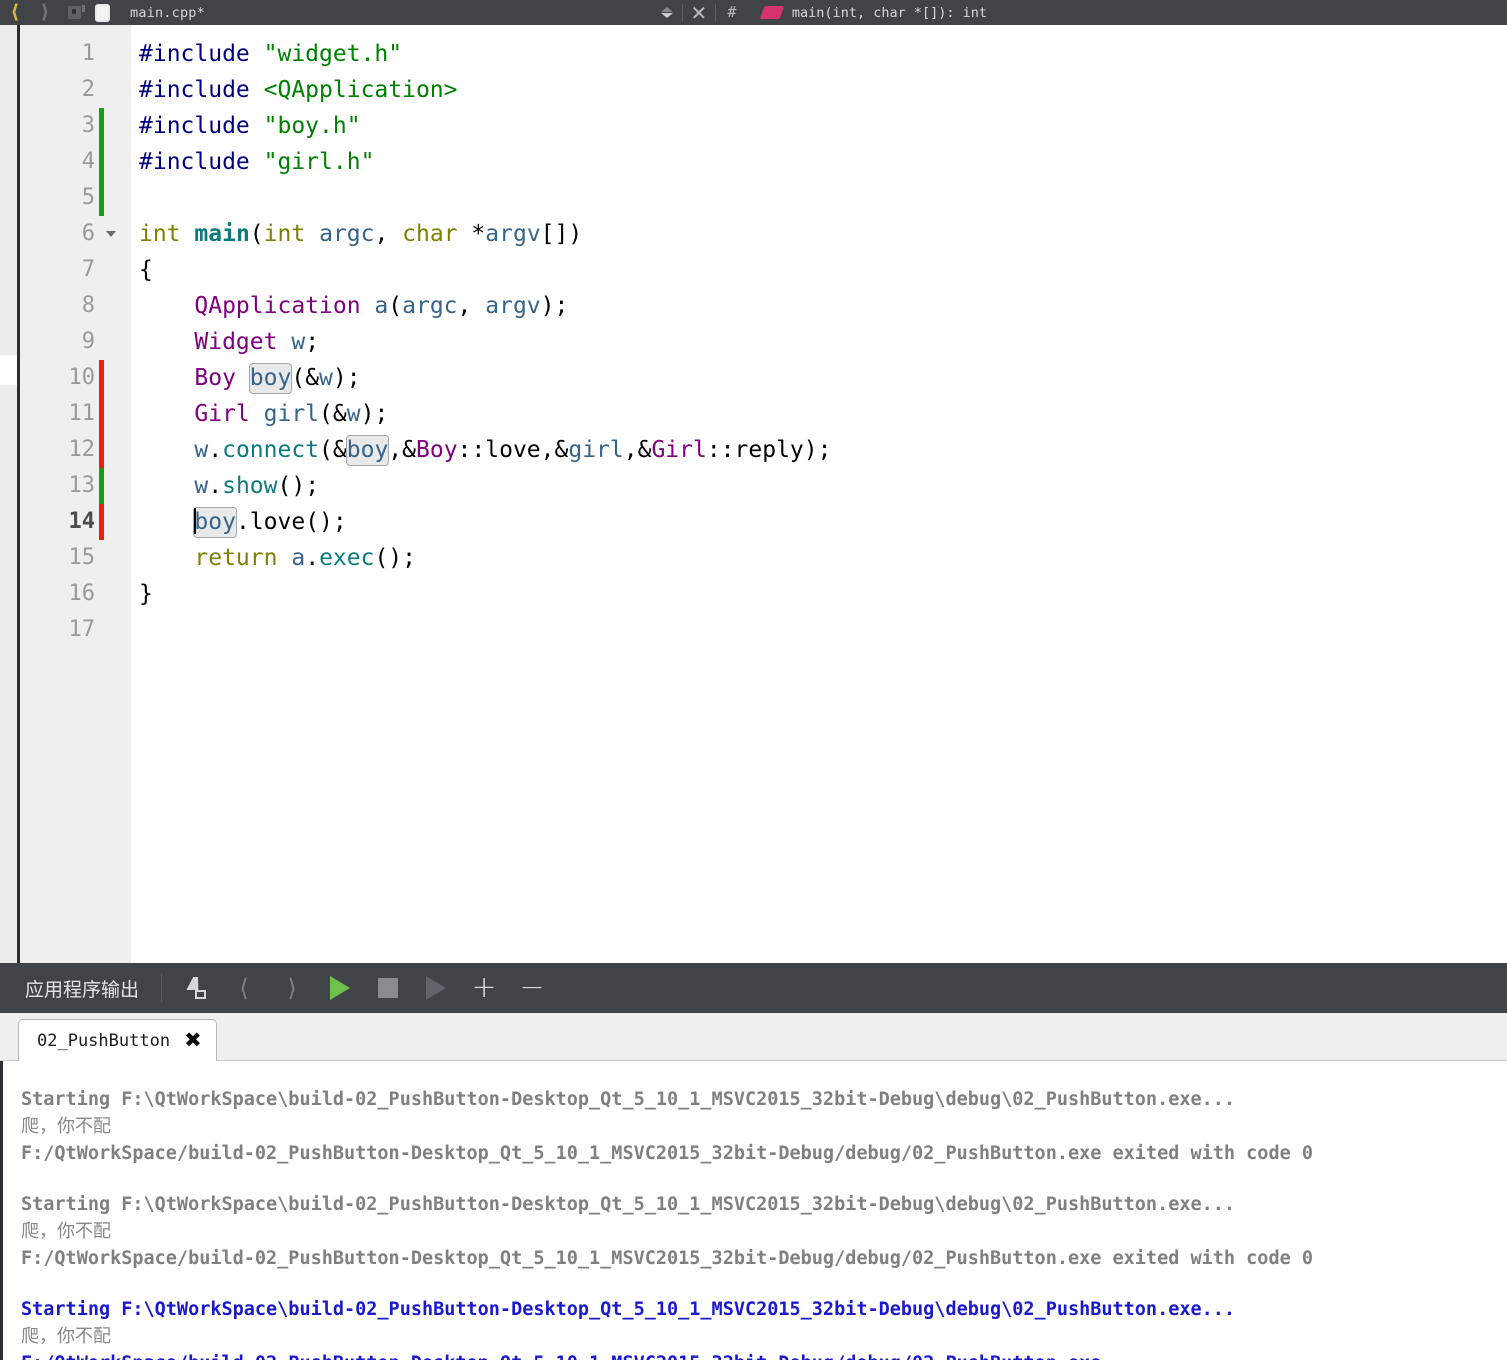 The width and height of the screenshot is (1507, 1360). I want to click on gutter-row: 11, so click(75, 414).